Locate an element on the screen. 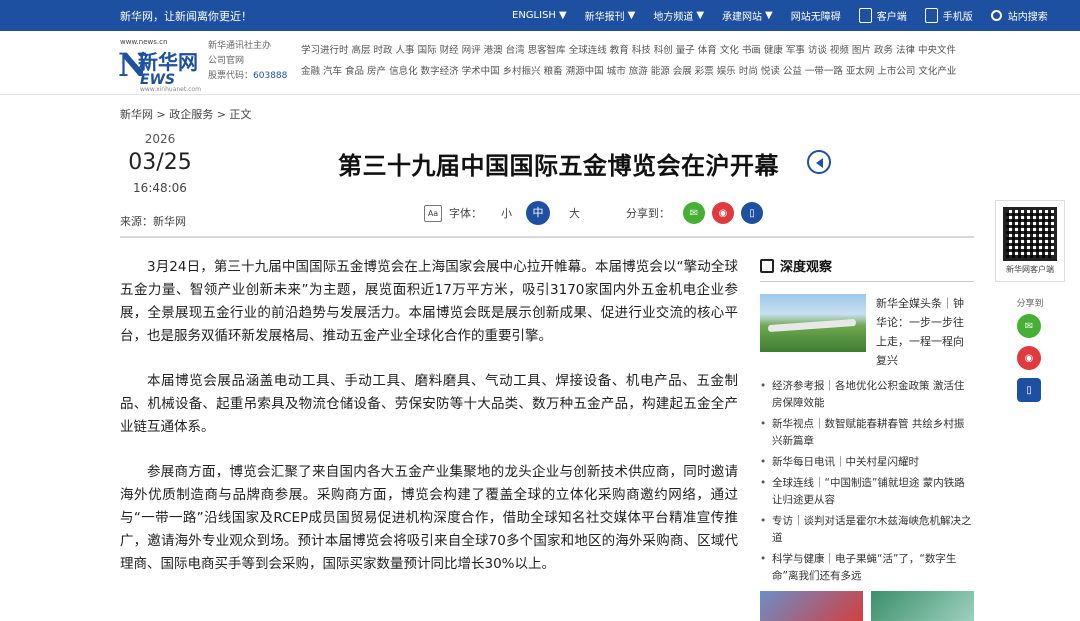 This screenshot has width=1080, height=621. nav-accessibility-label: 网站无障碍 is located at coordinates (815, 17).